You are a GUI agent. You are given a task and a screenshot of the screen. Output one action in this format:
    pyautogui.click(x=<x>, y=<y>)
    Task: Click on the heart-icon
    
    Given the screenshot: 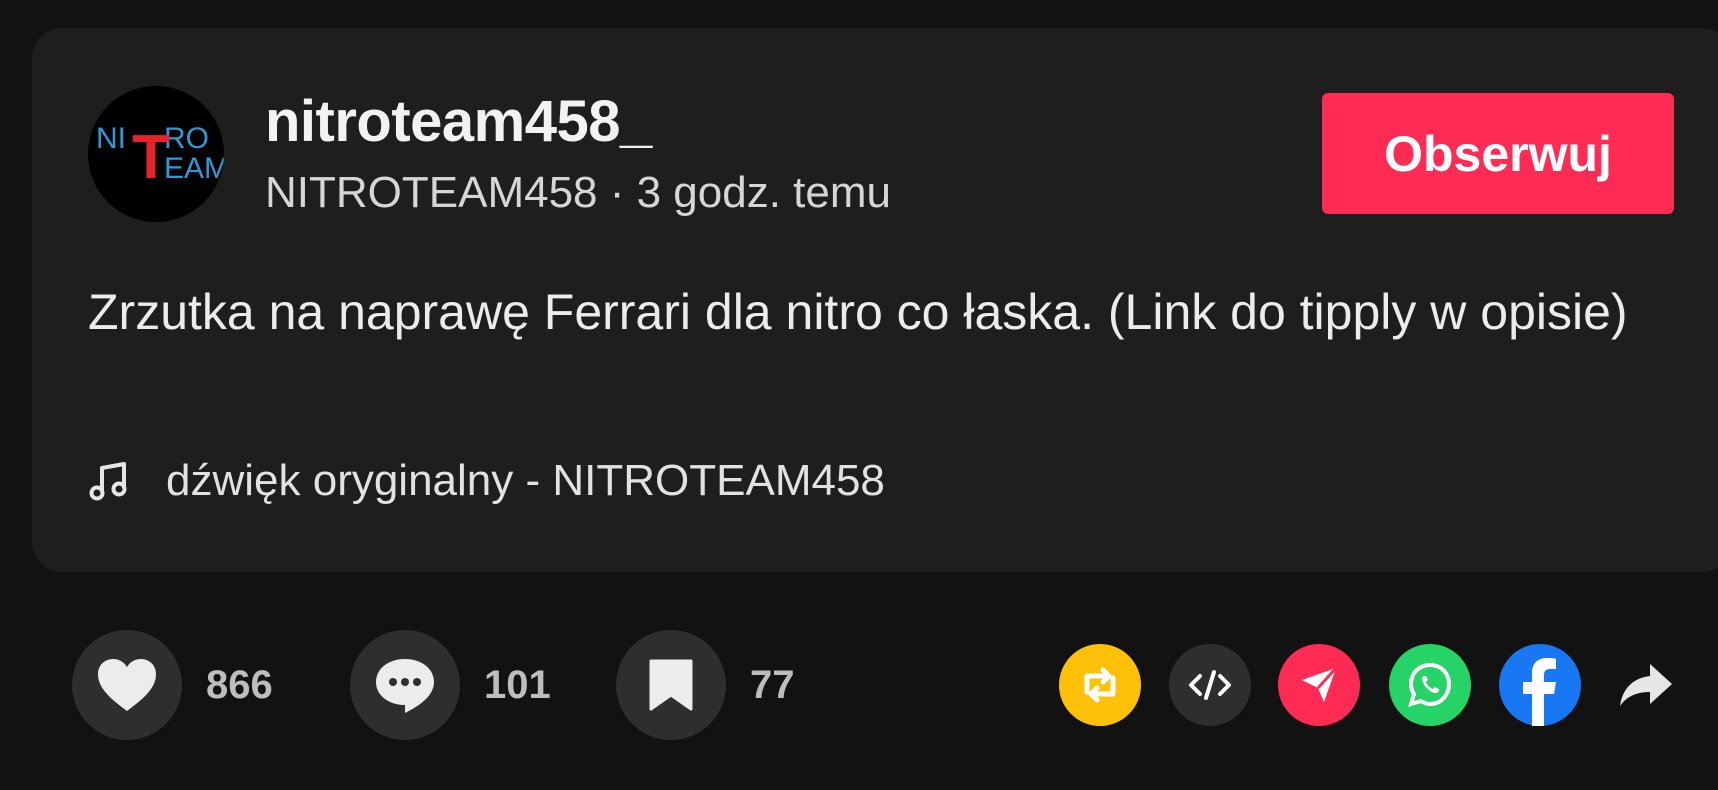 What is the action you would take?
    pyautogui.click(x=127, y=685)
    